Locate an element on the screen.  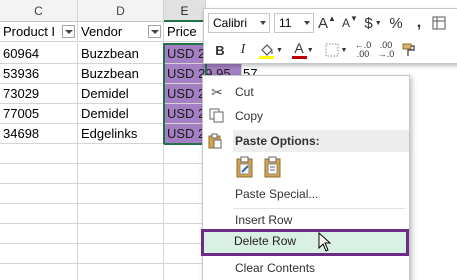
menu-item-cut: ✂ Cut is located at coordinates (310, 92).